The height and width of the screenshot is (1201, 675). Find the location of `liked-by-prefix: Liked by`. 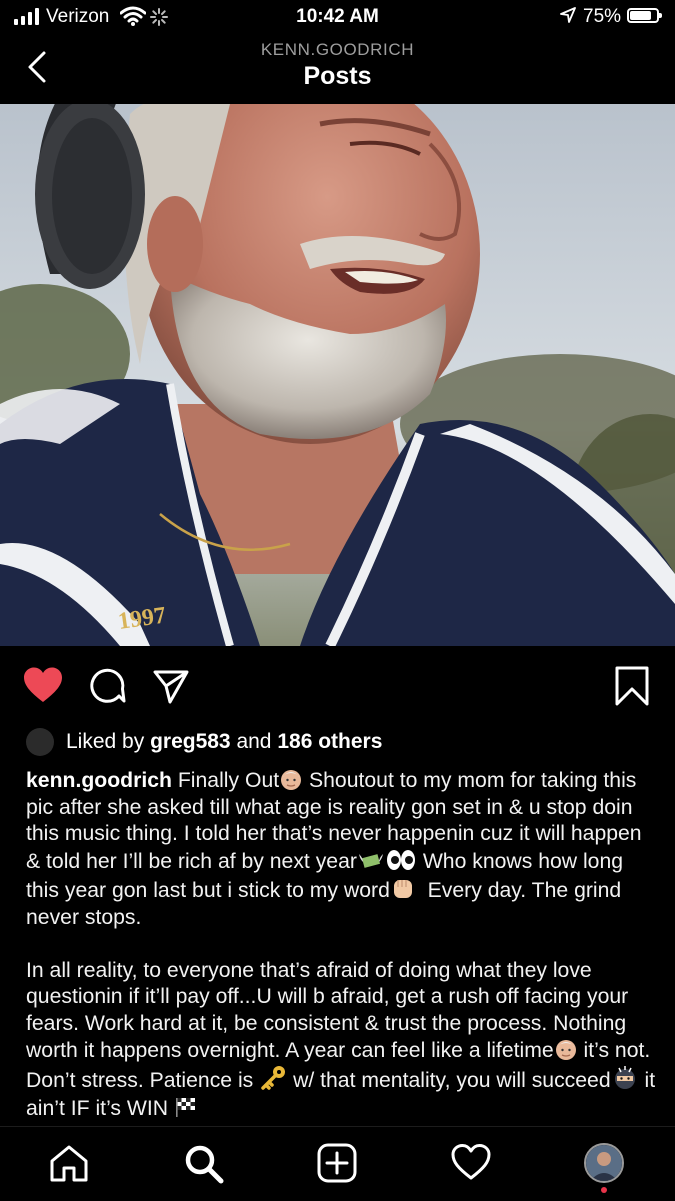

liked-by-prefix: Liked by is located at coordinates (105, 741).